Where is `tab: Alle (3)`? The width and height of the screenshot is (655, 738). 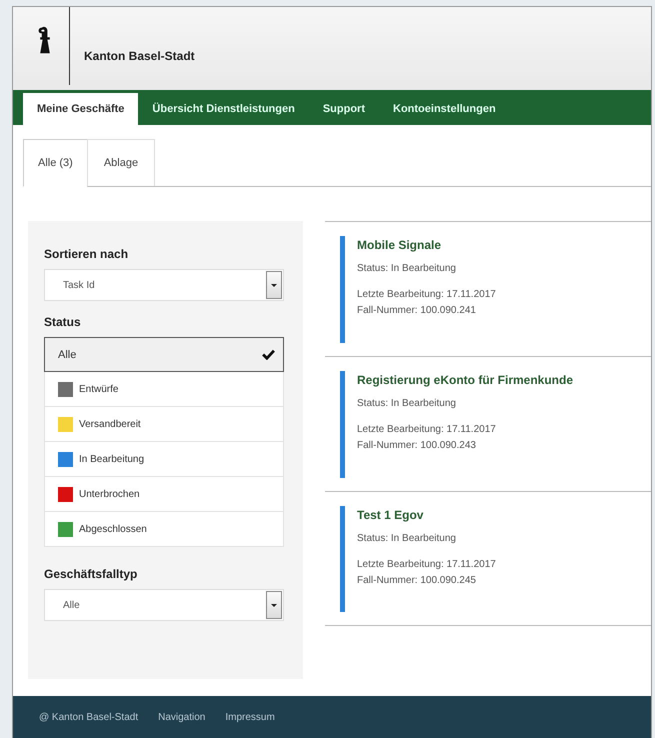
tab: Alle (3) is located at coordinates (55, 163).